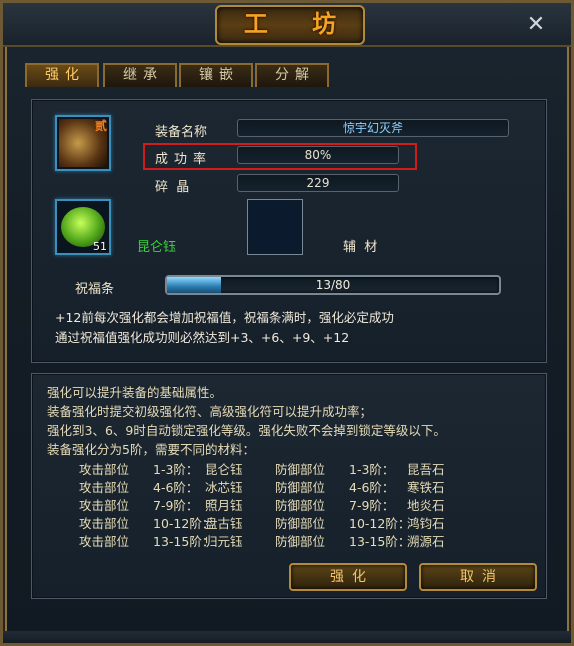  I want to click on materials-row: 攻击部位 1-3阶： 昆仑钰 防御部位 1-3阶： 昆吾石, so click(288, 468).